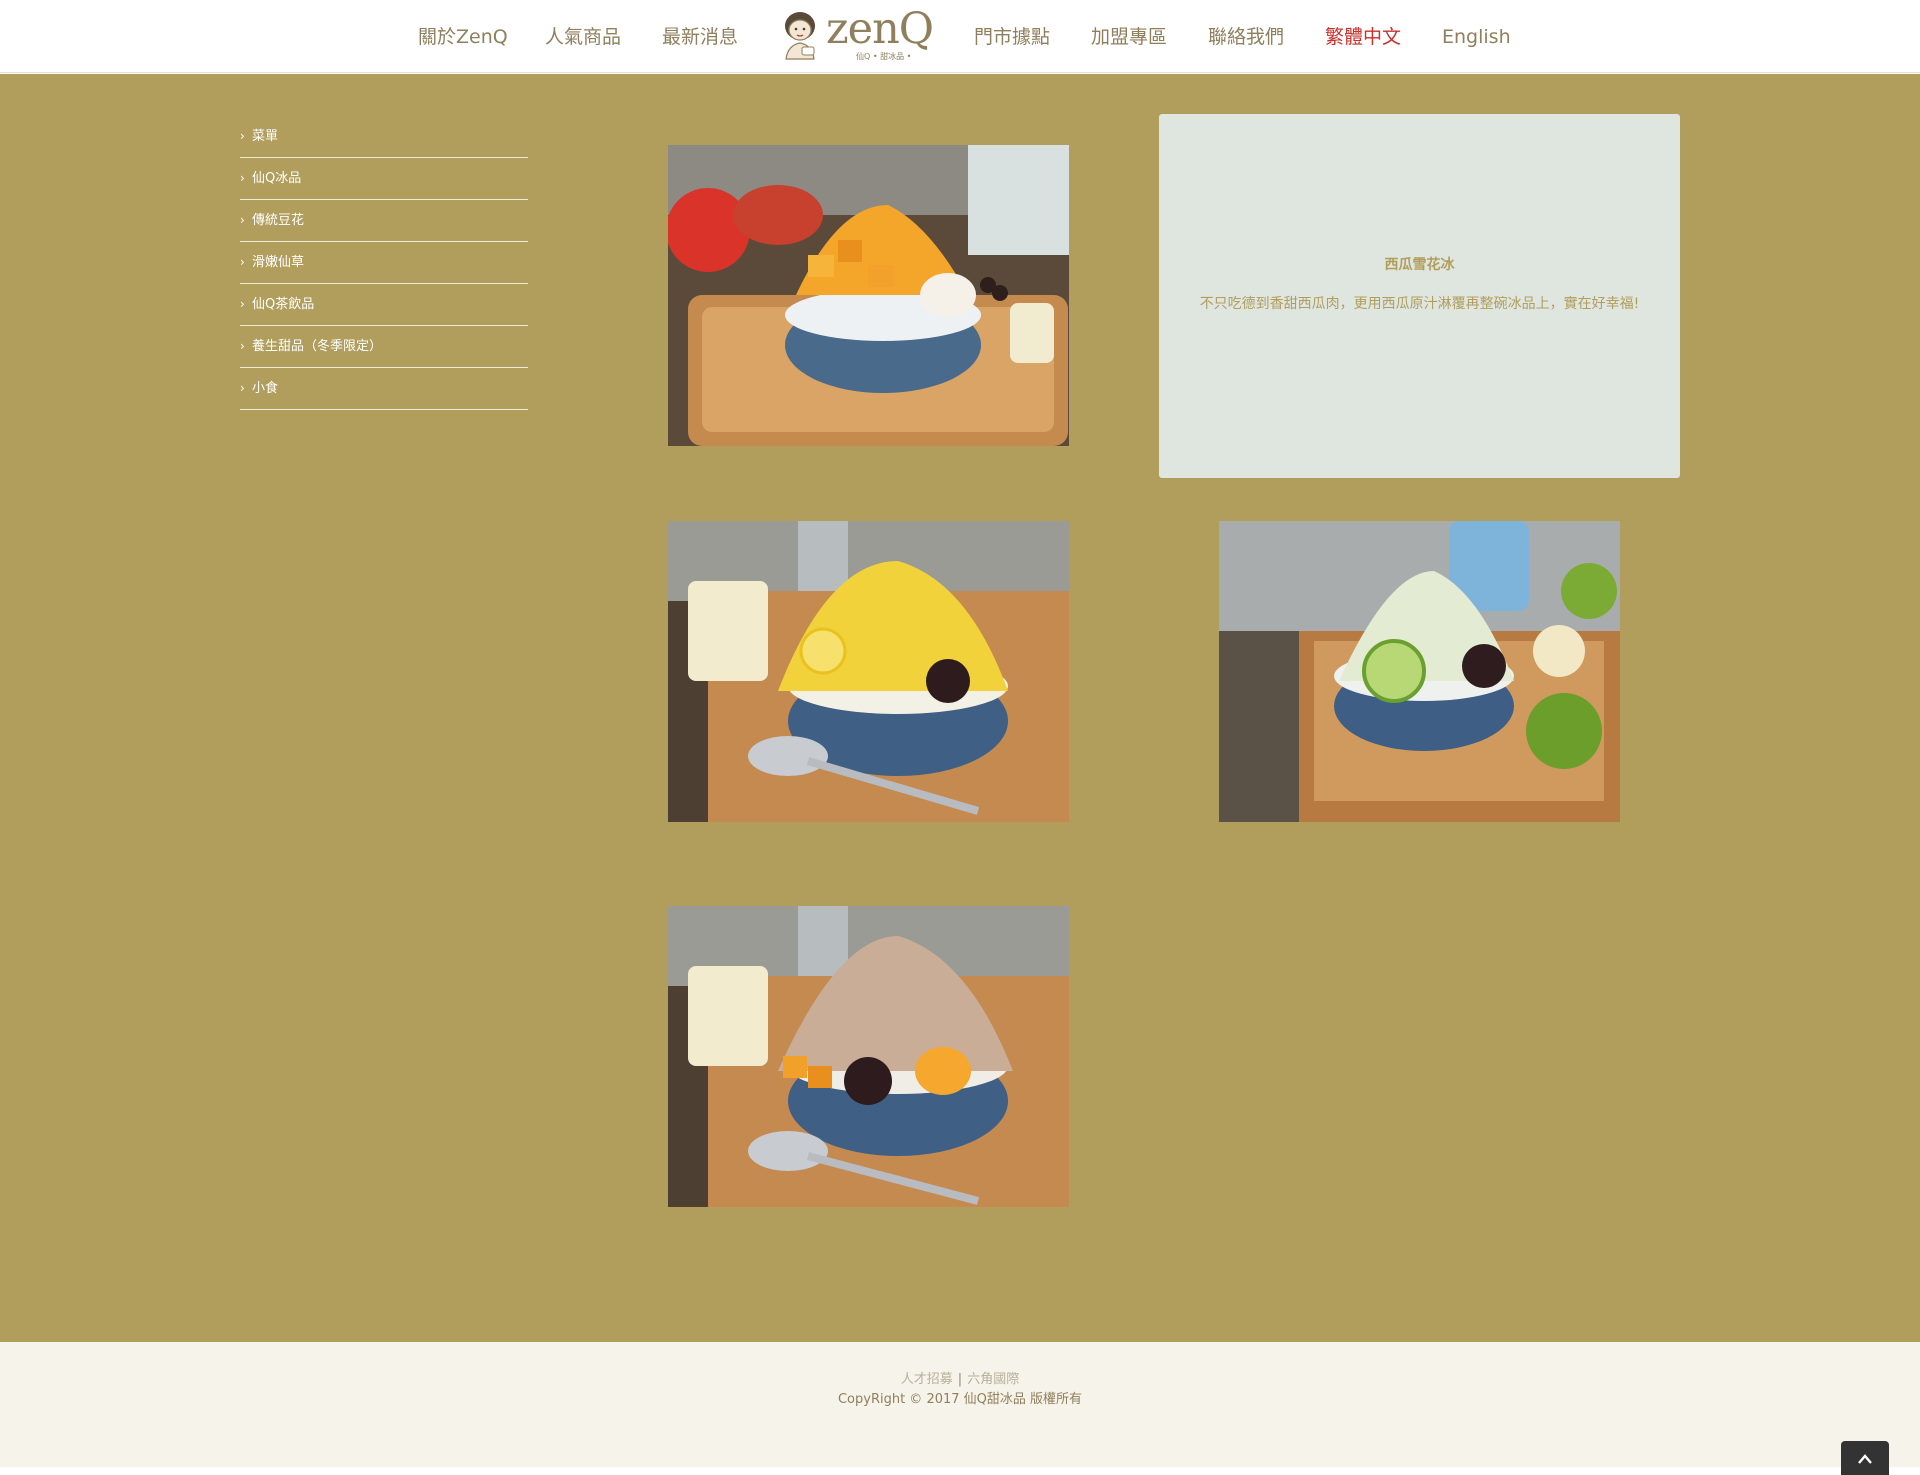 This screenshot has height=1475, width=1920. I want to click on footer-link-careers: 人才招募, so click(927, 1379).